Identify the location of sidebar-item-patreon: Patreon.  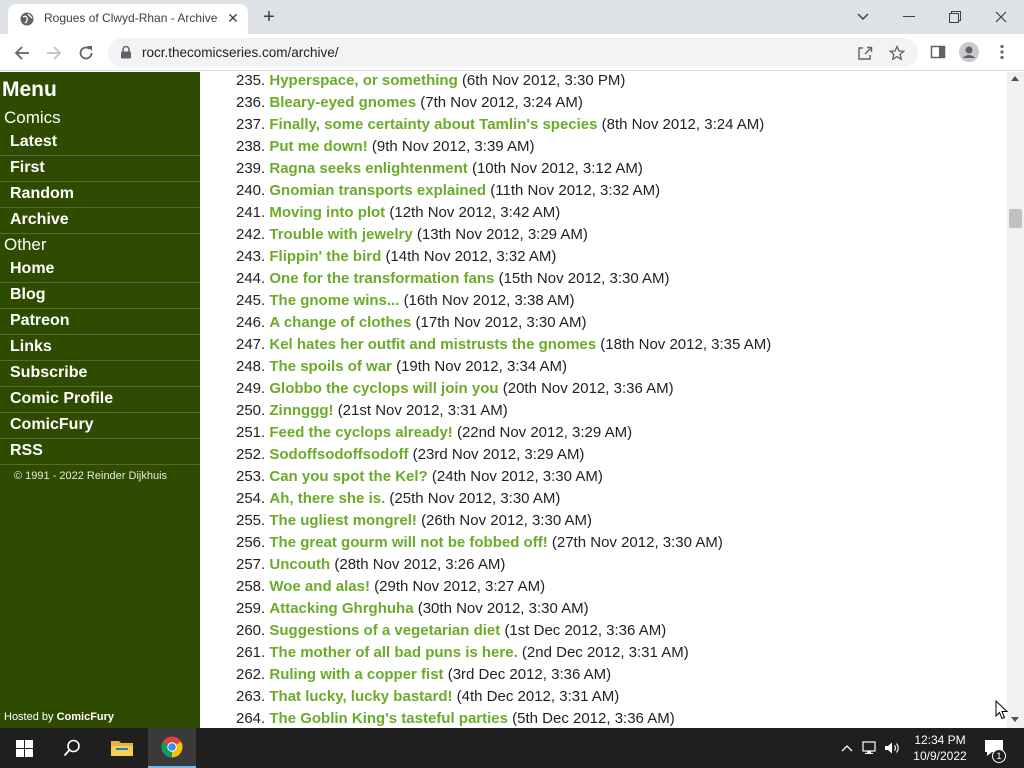
(100, 322).